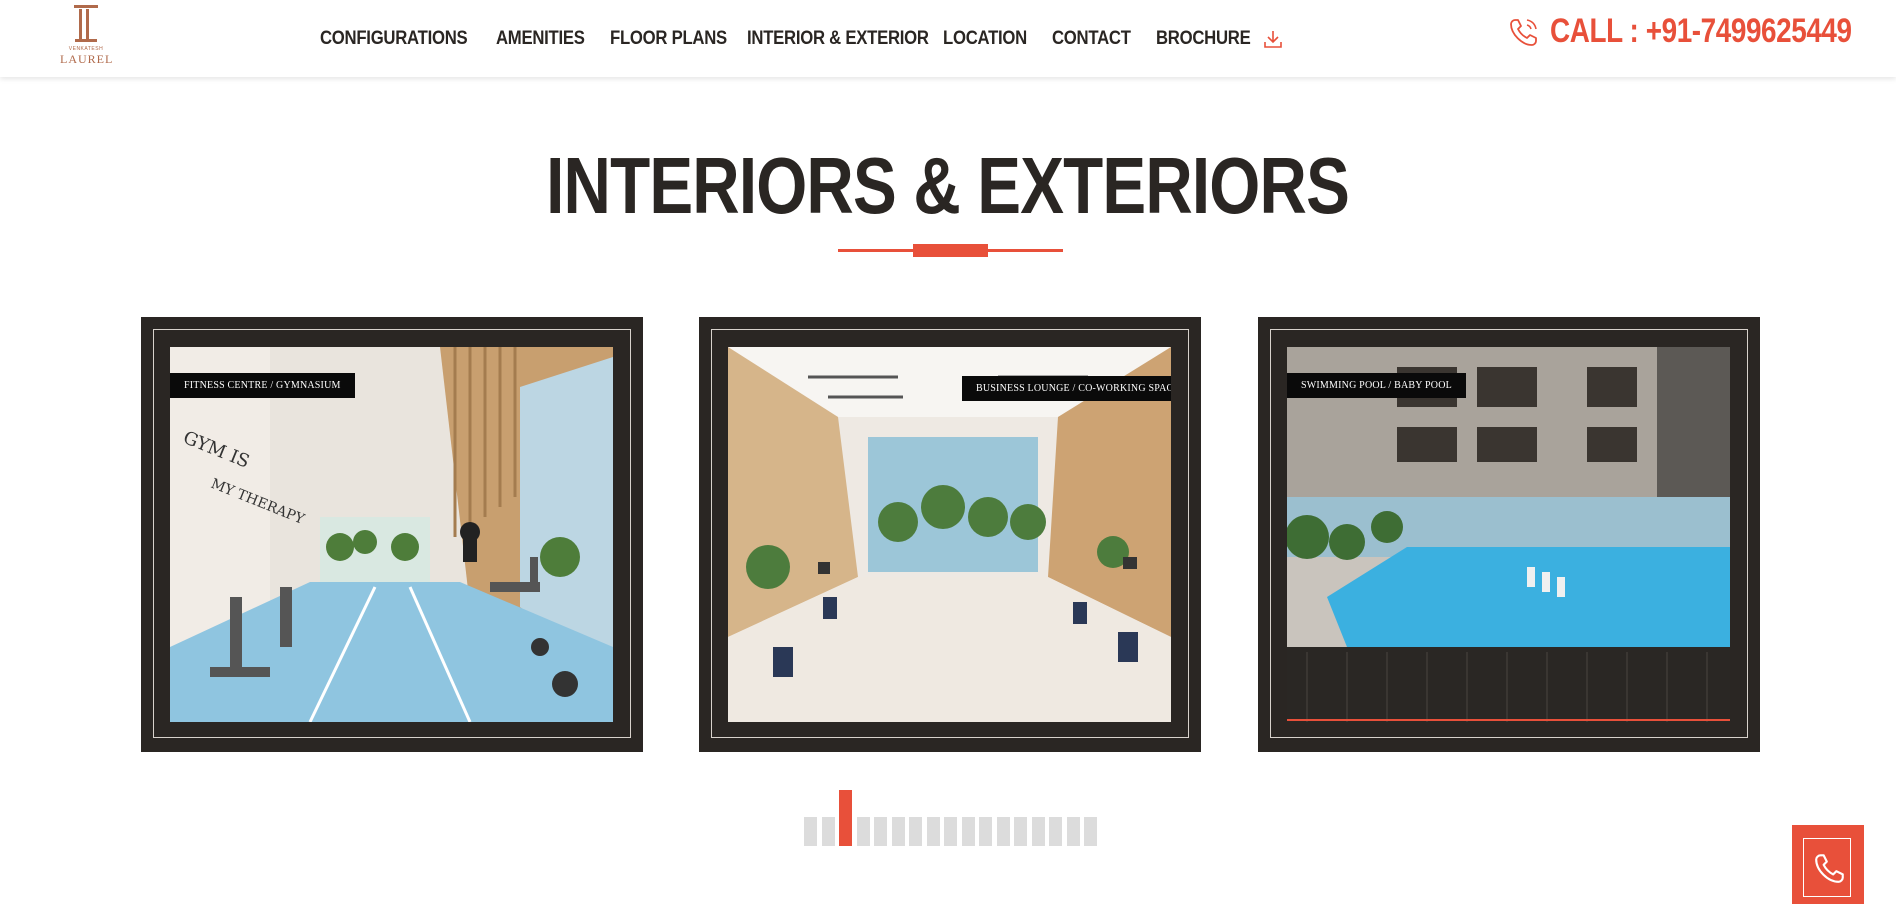 This screenshot has height=904, width=1896. Describe the element at coordinates (1098, 39) in the screenshot. I see `nav-contact: CONTACT` at that location.